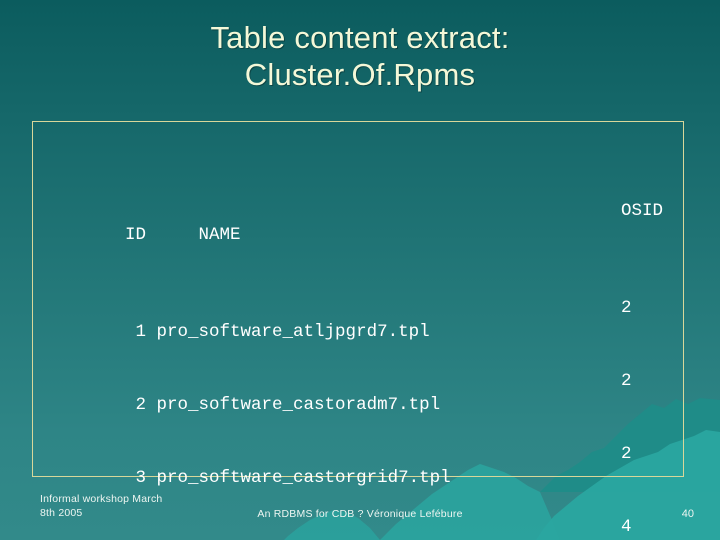 The image size is (720, 540). What do you see at coordinates (362, 222) in the screenshot?
I see `table-header-row: ID NAME OSID` at bounding box center [362, 222].